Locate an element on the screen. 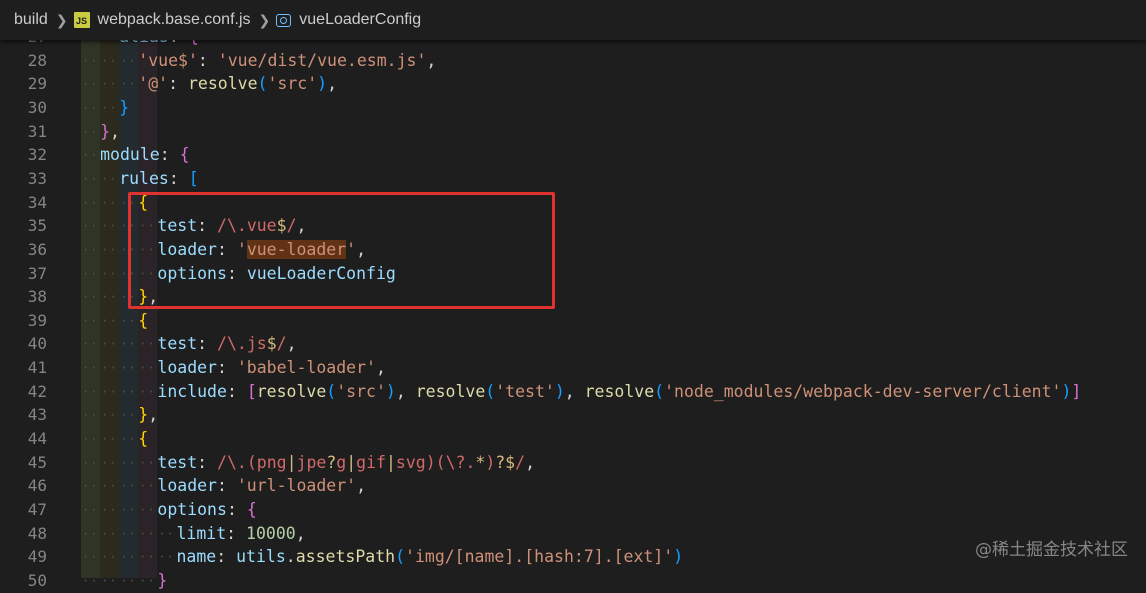  code-text: loader: 'url-loader', is located at coordinates (261, 486).